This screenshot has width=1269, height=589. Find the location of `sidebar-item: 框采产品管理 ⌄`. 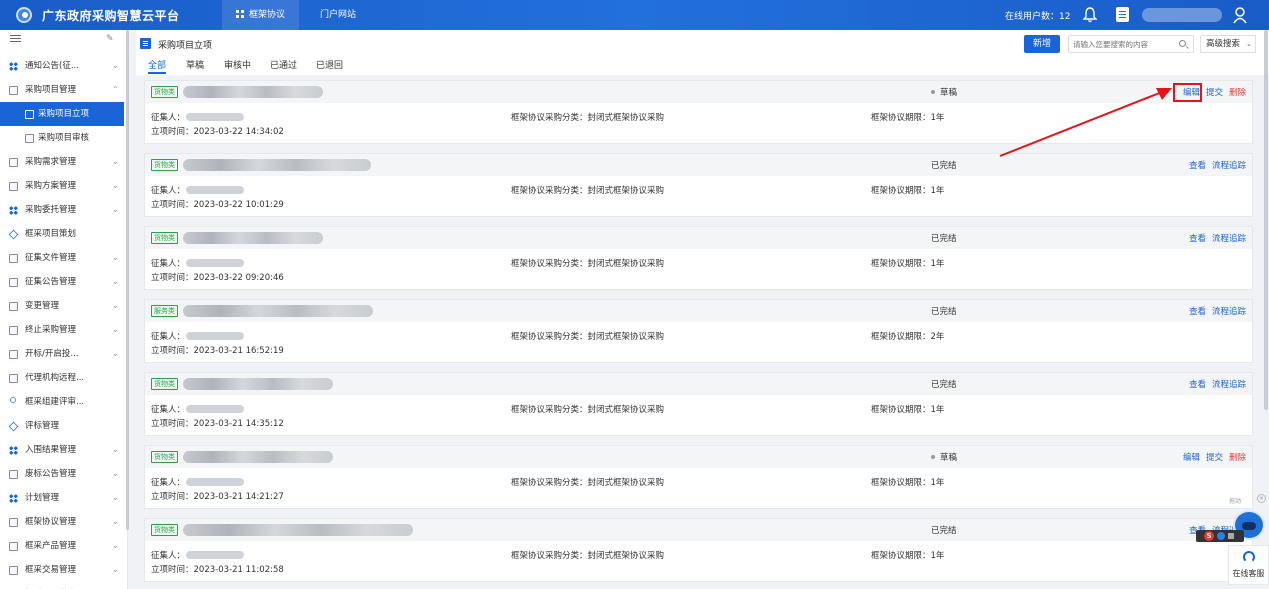

sidebar-item: 框采产品管理 ⌄ is located at coordinates (62, 546).